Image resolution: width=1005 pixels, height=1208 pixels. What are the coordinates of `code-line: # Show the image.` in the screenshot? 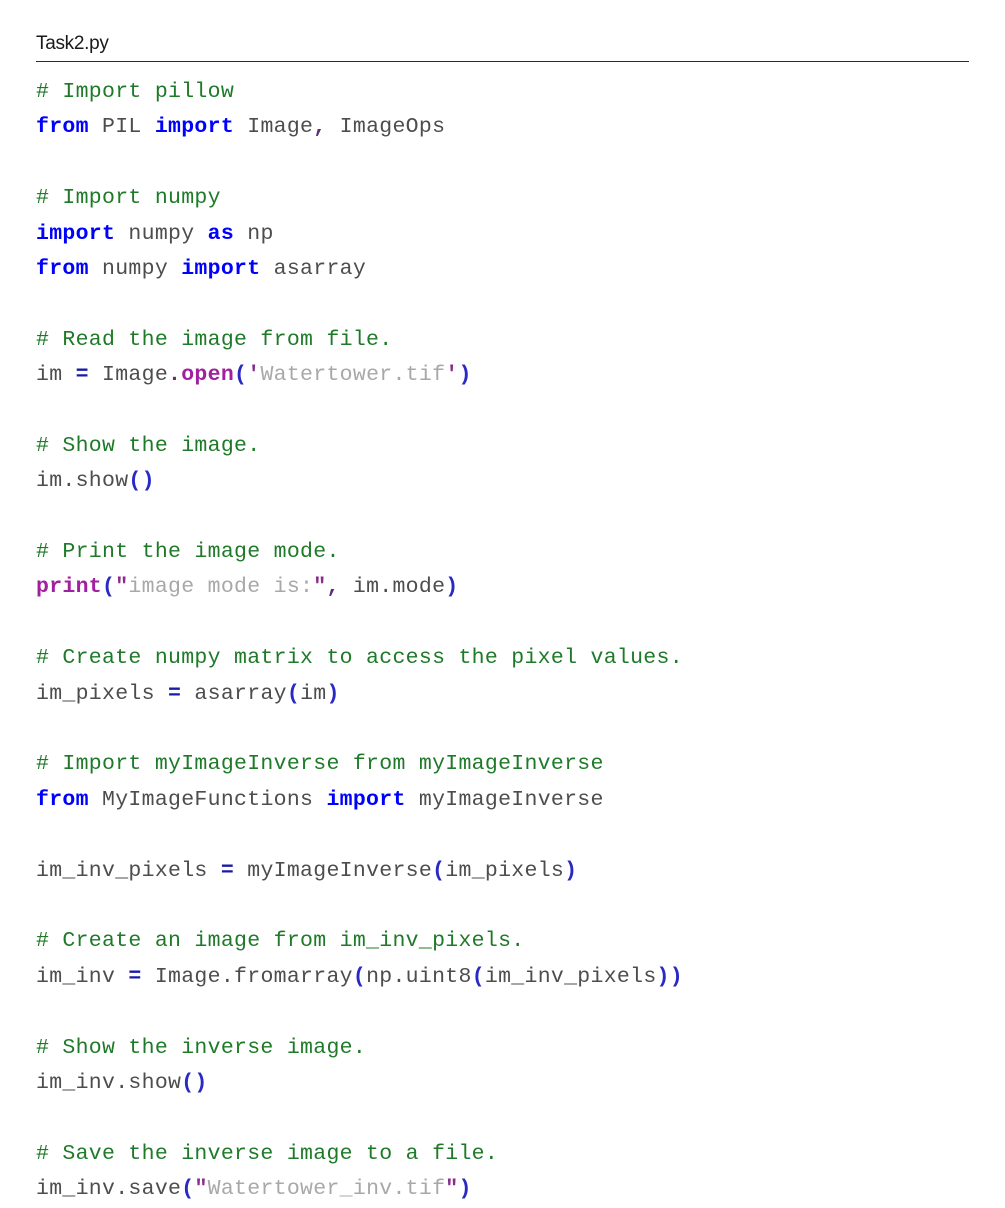 It's located at (516, 446).